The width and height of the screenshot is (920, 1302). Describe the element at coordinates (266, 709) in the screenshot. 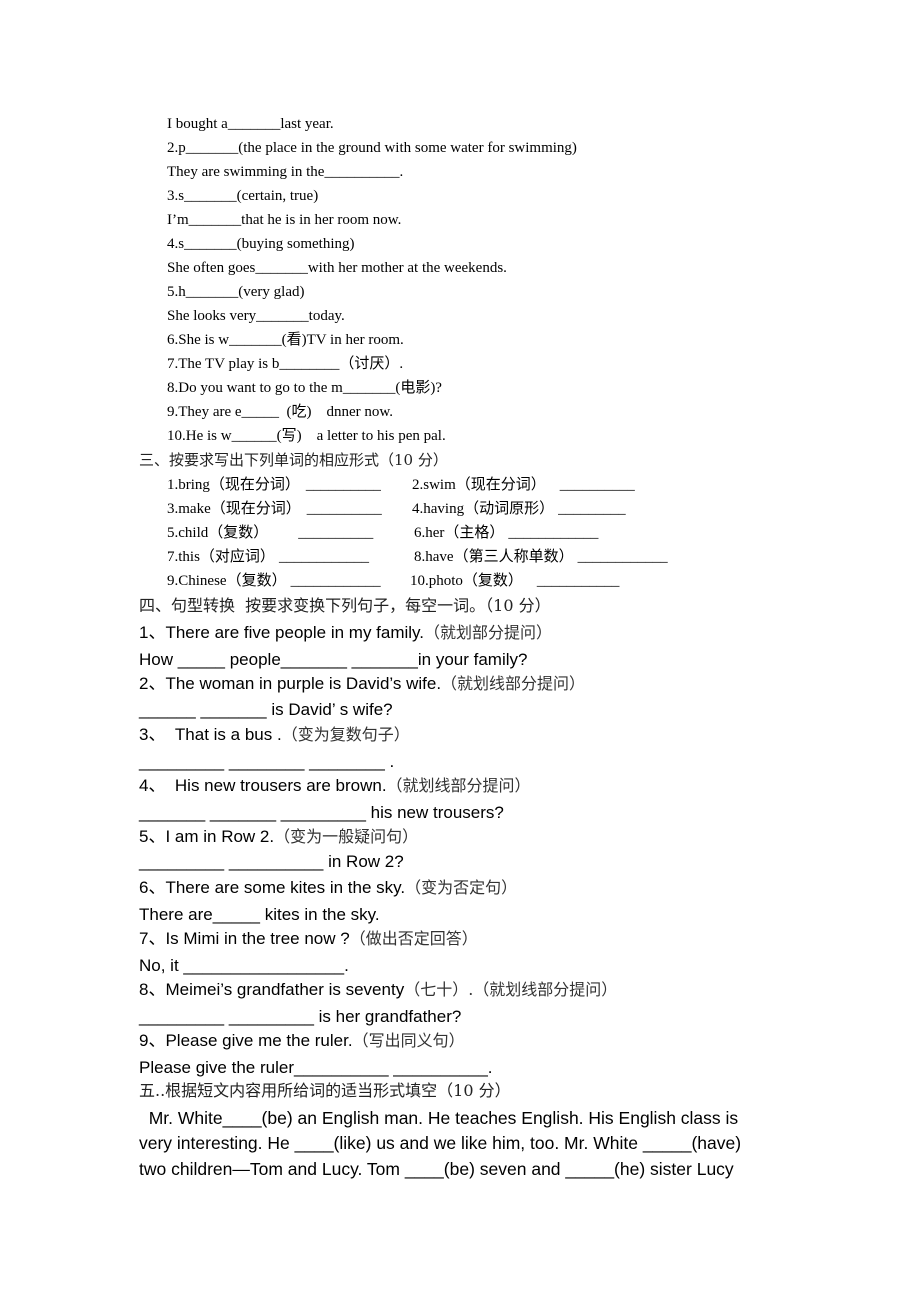

I see `question-answer: ______ _______ is David’ s wife?` at that location.